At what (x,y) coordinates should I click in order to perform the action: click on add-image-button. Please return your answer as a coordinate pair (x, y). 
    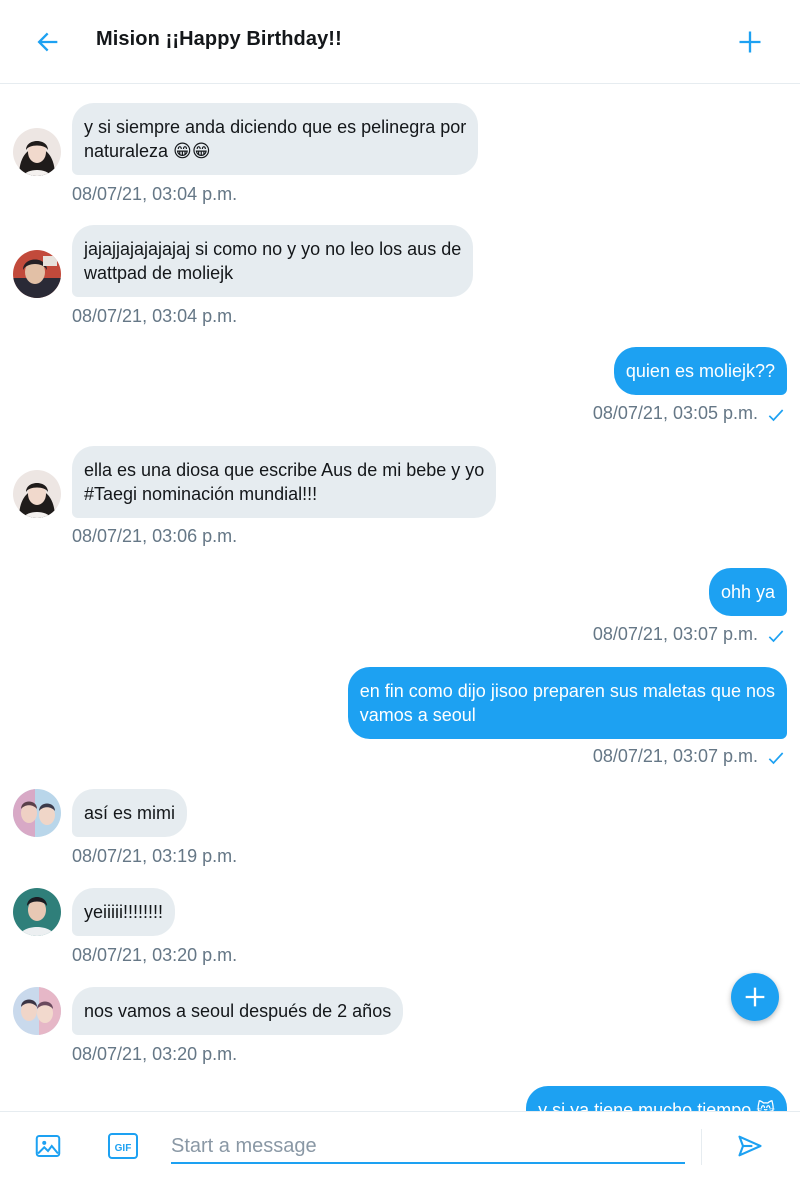
    Looking at the image, I should click on (48, 1146).